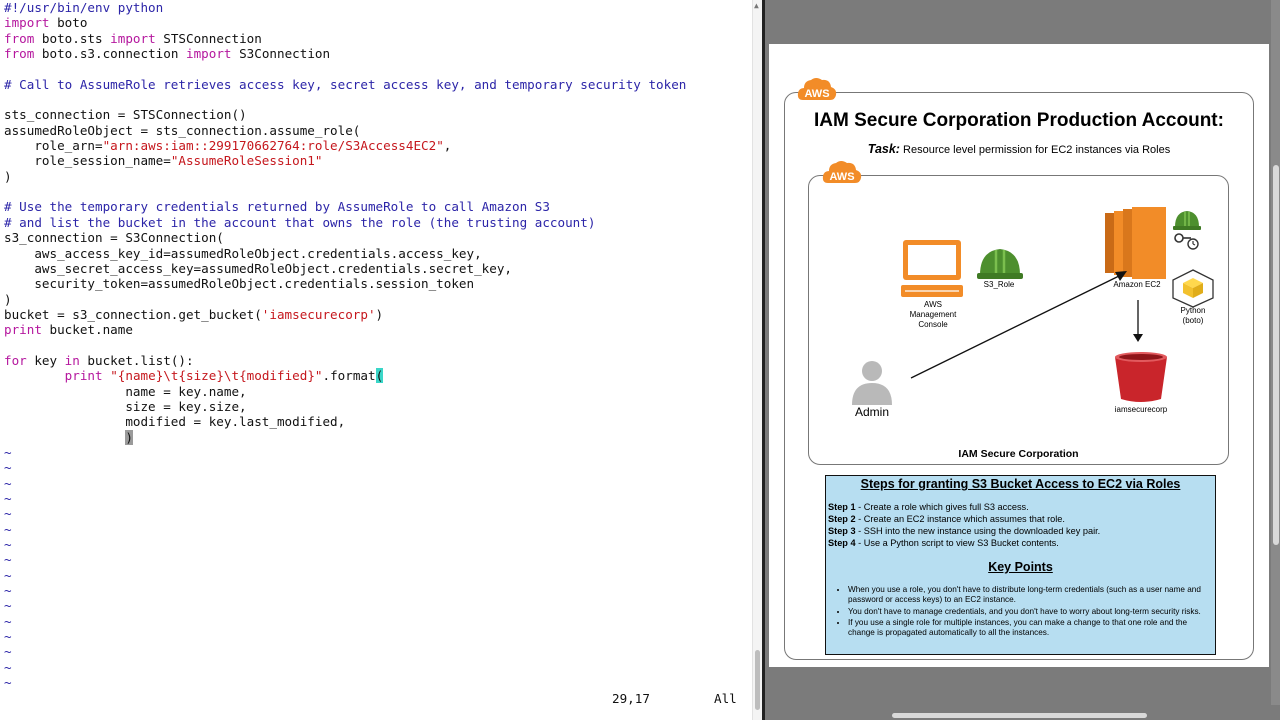 The width and height of the screenshot is (1280, 720). What do you see at coordinates (72, 360) in the screenshot?
I see `code-token: in` at bounding box center [72, 360].